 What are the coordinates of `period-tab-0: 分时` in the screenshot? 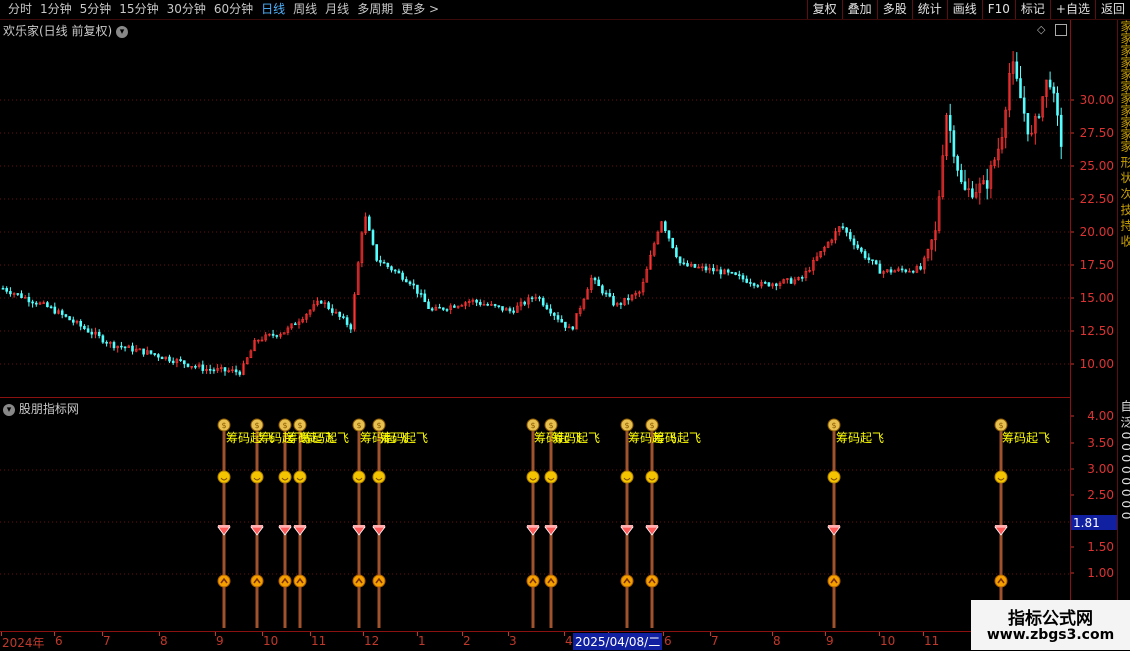 It's located at (20, 9).